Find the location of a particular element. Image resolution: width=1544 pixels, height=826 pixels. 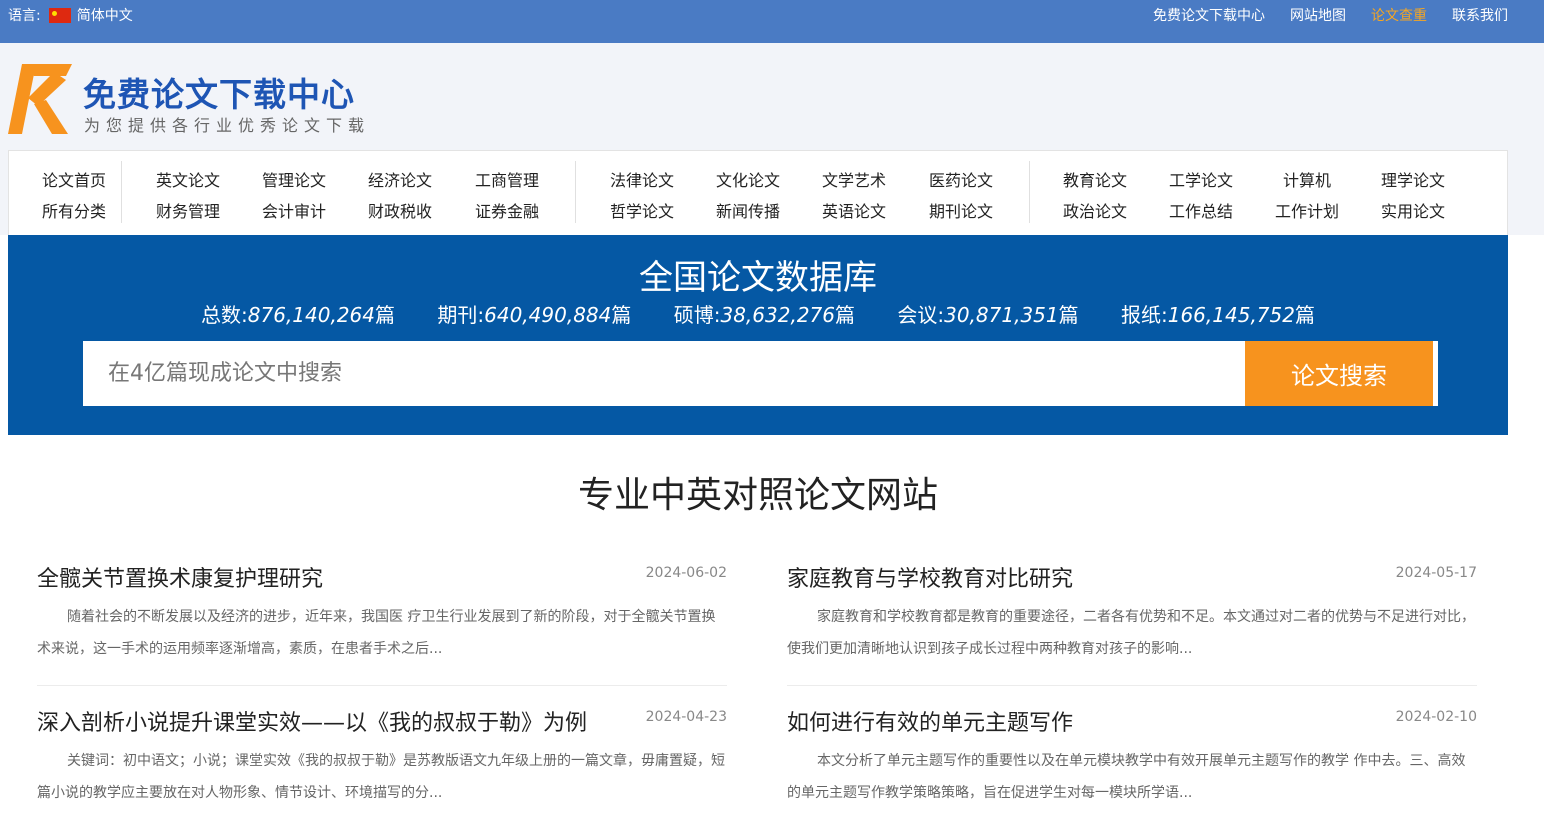

article-title: 家庭教育与学校教育对比研究 is located at coordinates (930, 577).